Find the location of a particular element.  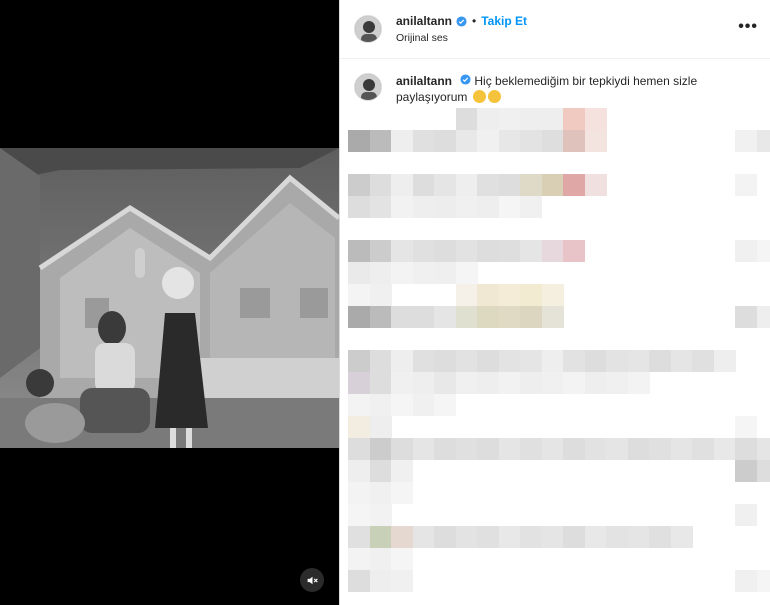

avatar-image is located at coordinates (368, 87).